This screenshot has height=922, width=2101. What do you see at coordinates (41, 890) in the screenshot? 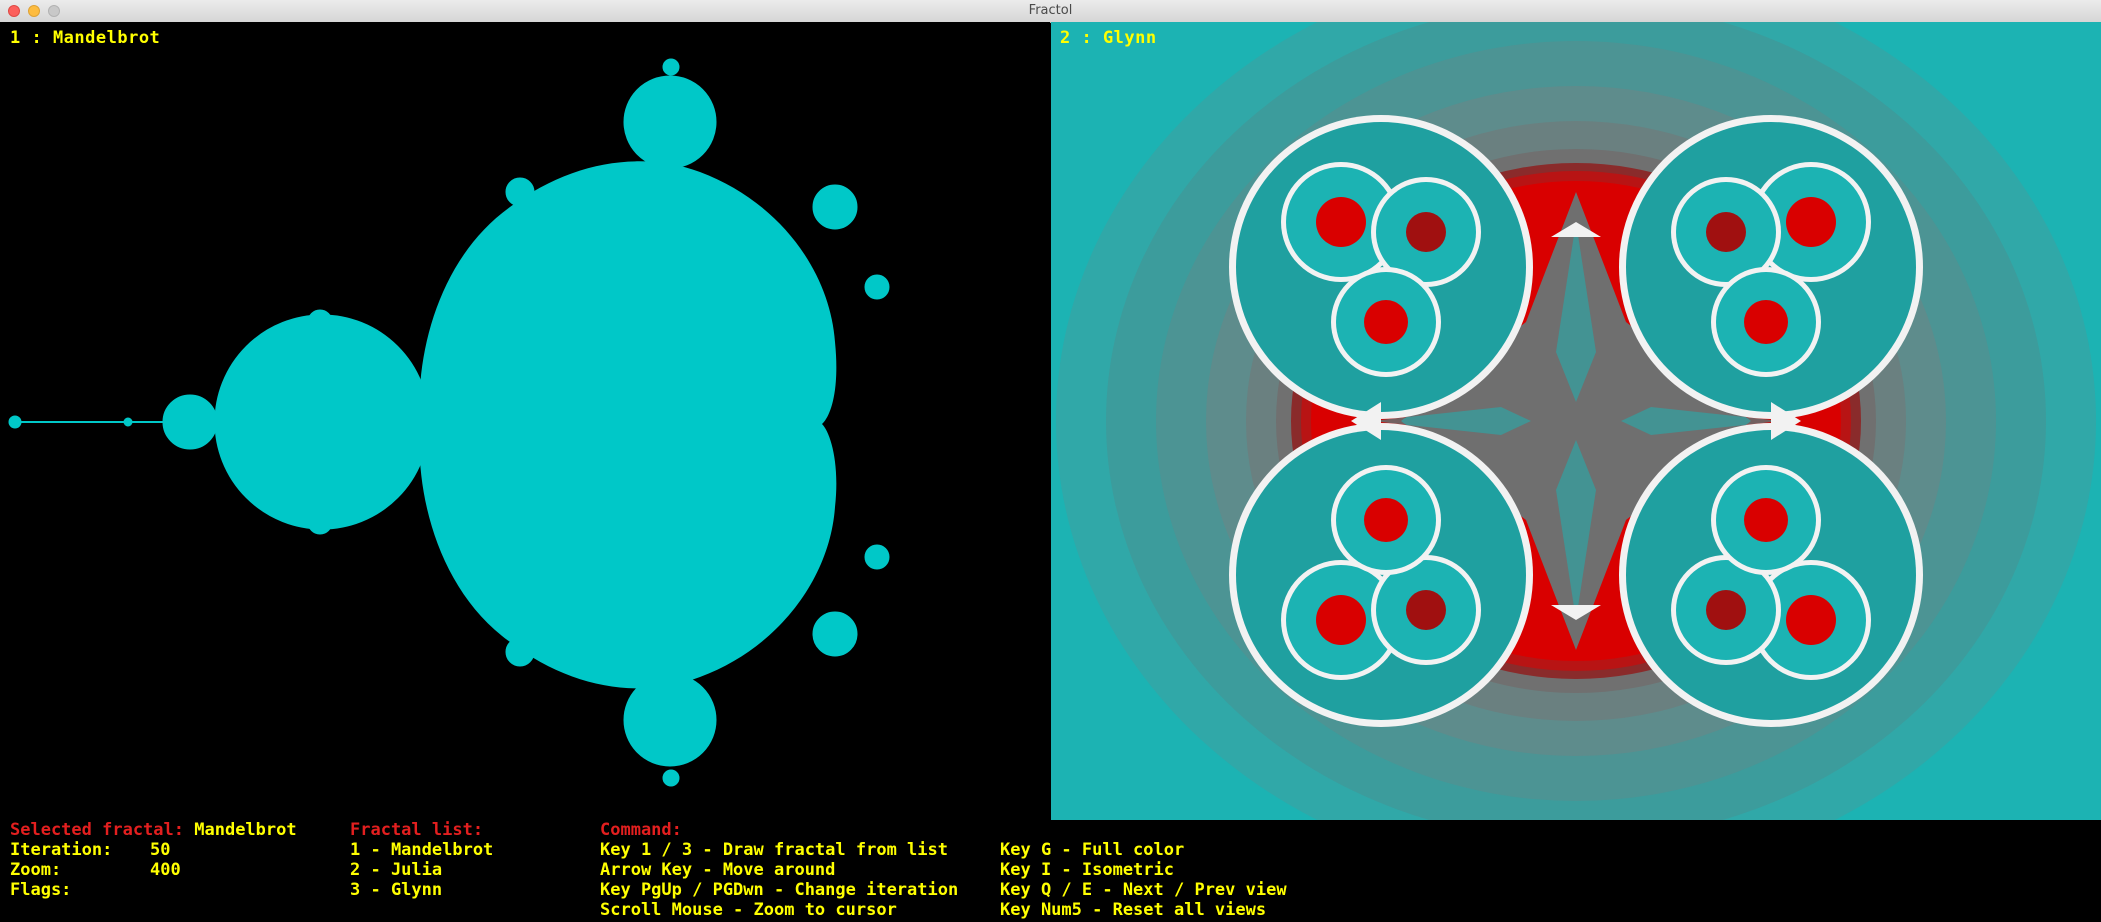
I see `flags-label: Flags:` at bounding box center [41, 890].